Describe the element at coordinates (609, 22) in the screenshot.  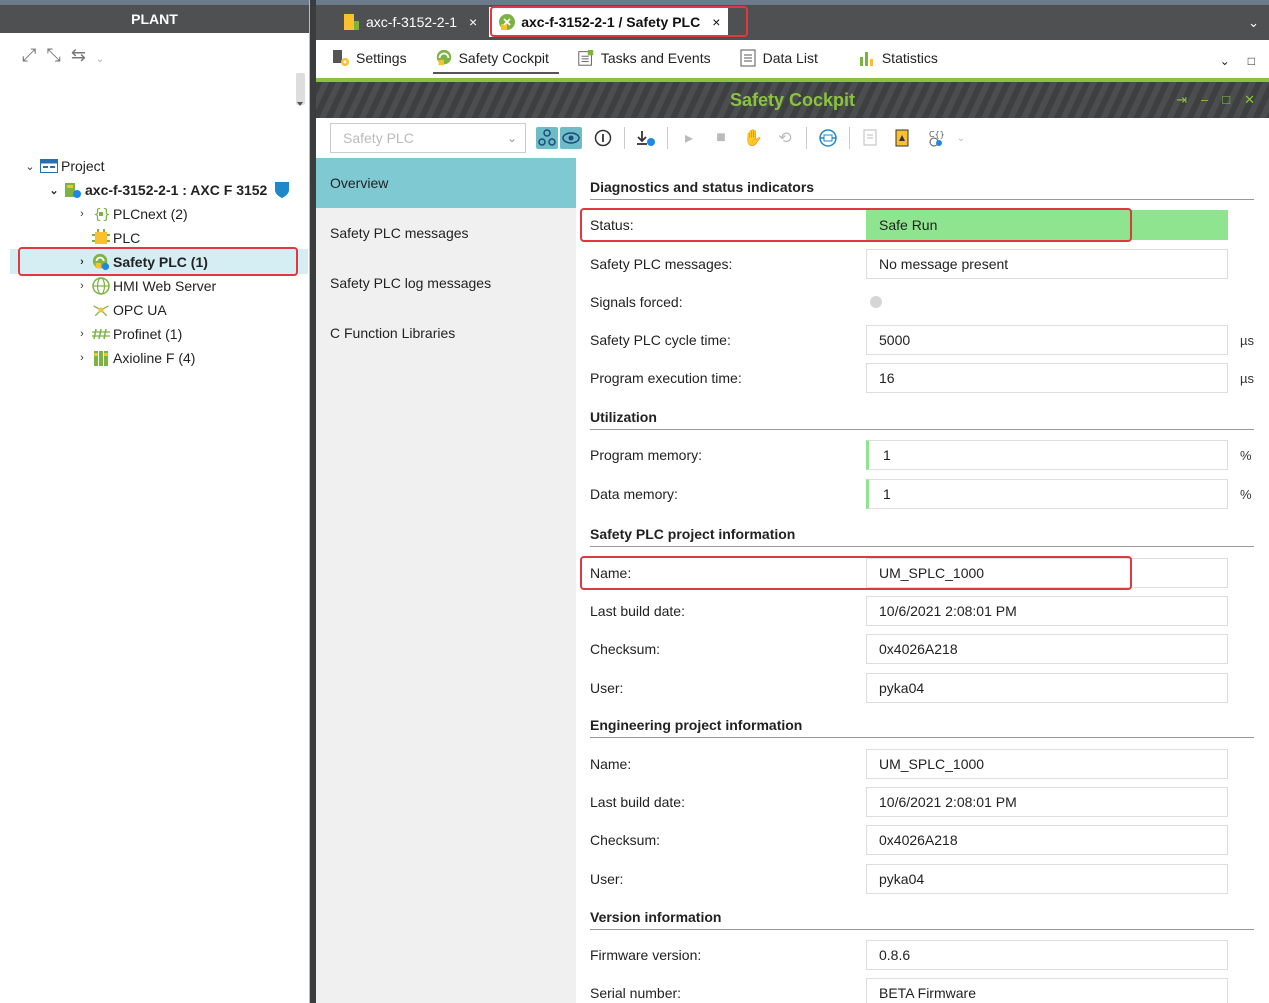
I see `doc-tab-safety-plc: axc-f-3152-2-1 / Safety PLC ×` at that location.